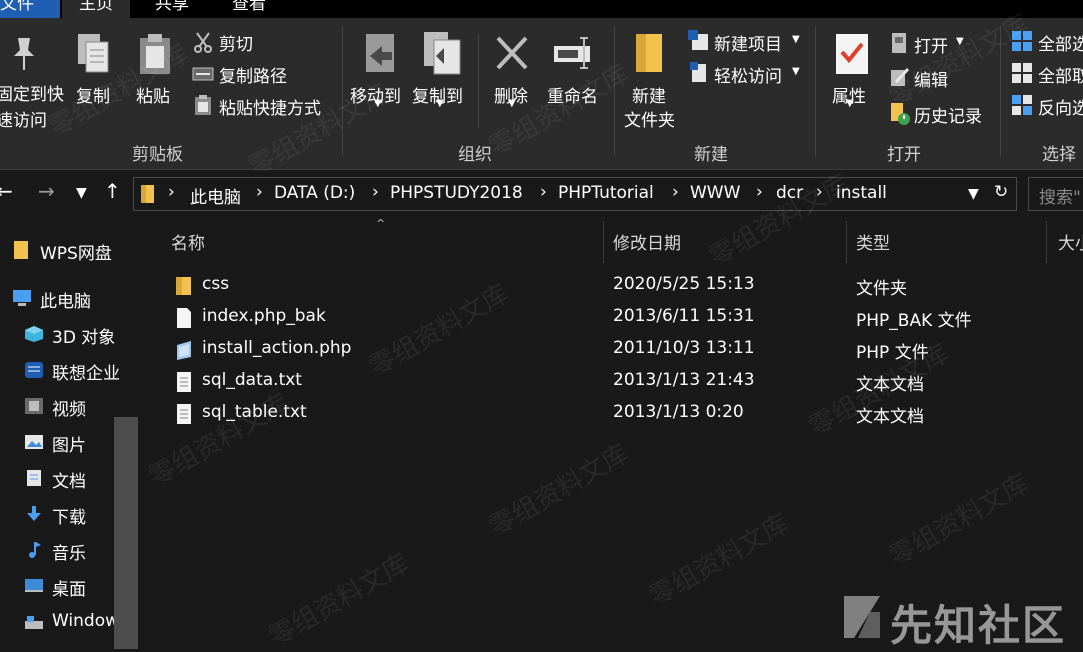  I want to click on search-input: 搜索", so click(1055, 194).